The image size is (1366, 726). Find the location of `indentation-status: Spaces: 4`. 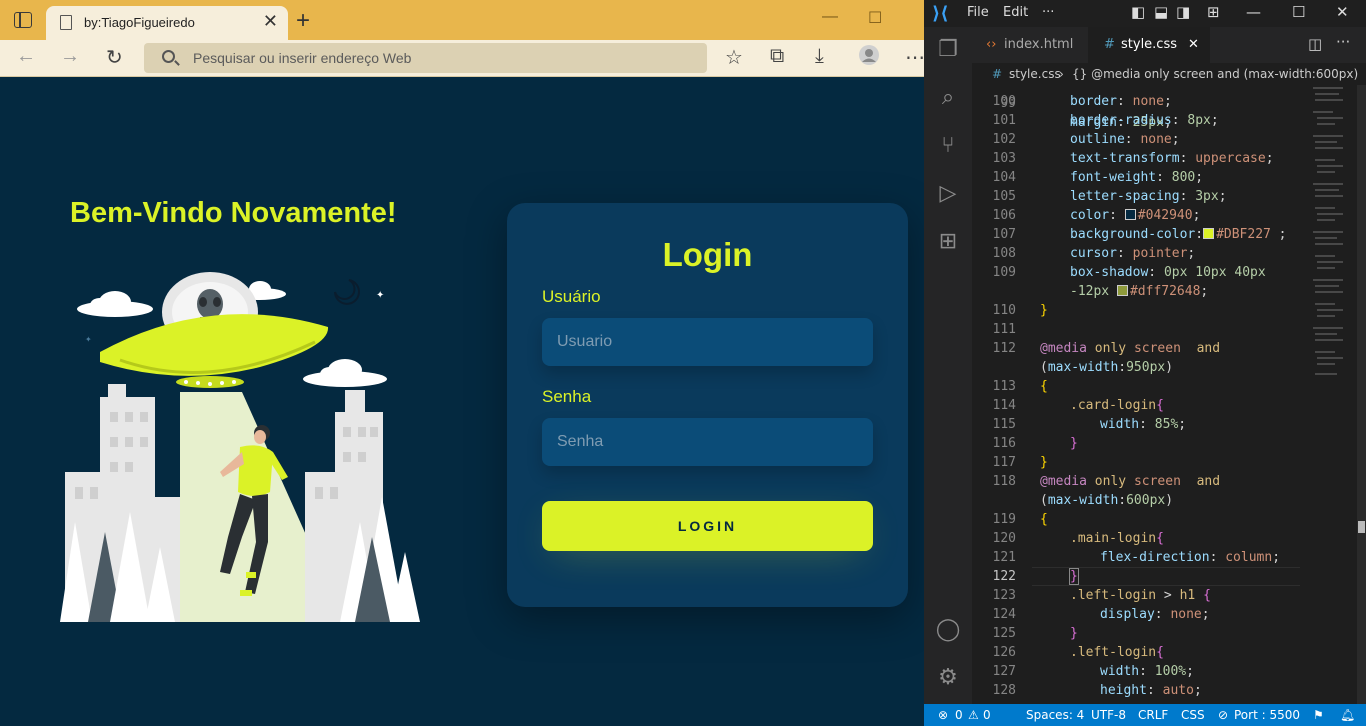

indentation-status: Spaces: 4 is located at coordinates (1055, 715).